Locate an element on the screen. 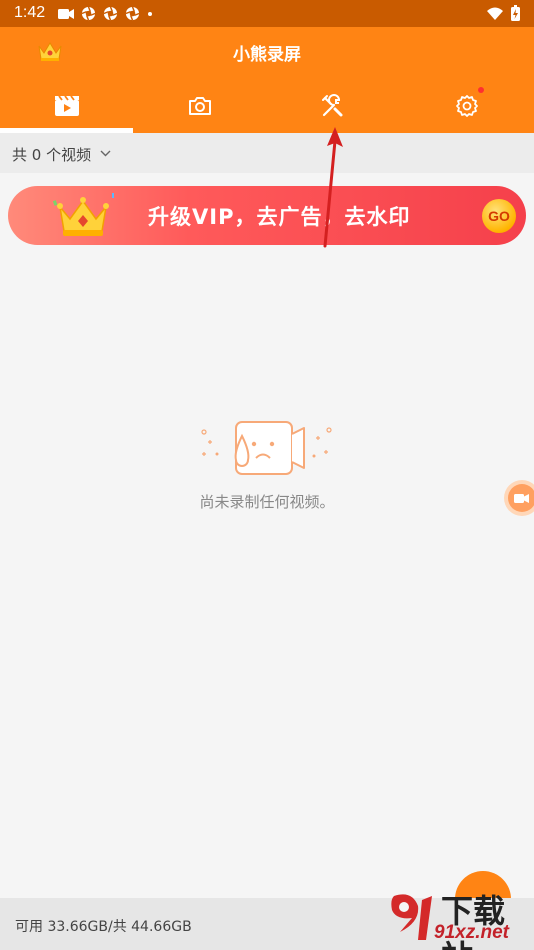 Image resolution: width=534 pixels, height=950 pixels. floating-record-button is located at coordinates (519, 498).